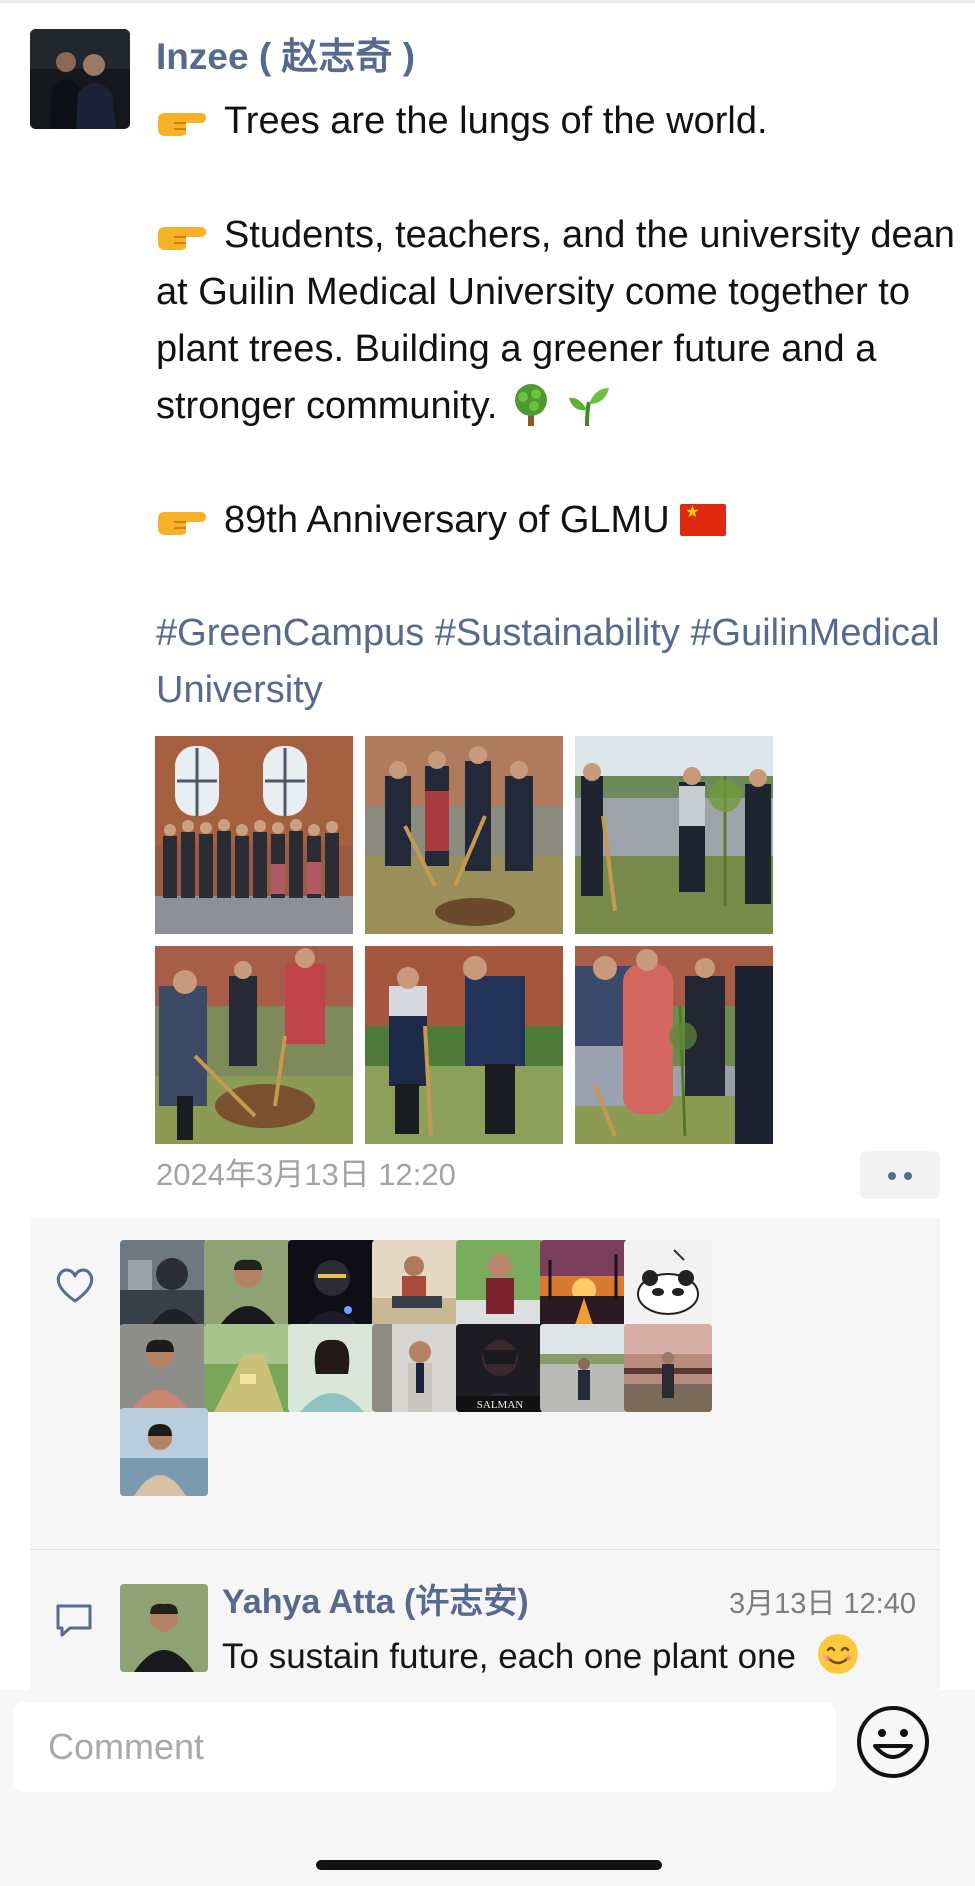 The width and height of the screenshot is (975, 1886). Describe the element at coordinates (509, 1656) in the screenshot. I see `comment-text-body: To sustain future, each one plant one` at that location.